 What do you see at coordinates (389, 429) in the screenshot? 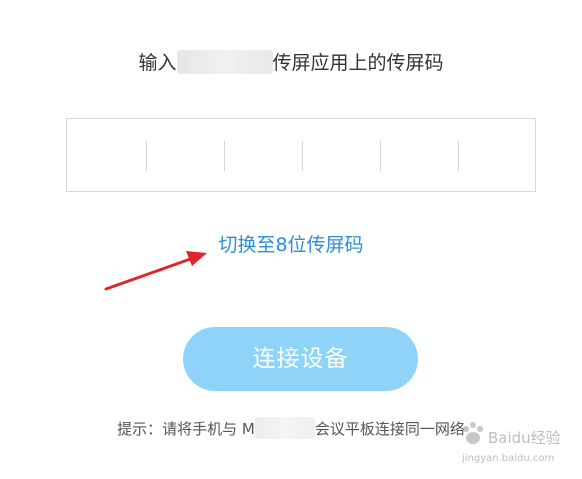
I see `hint-suffix: 会议平板连接同一网络` at bounding box center [389, 429].